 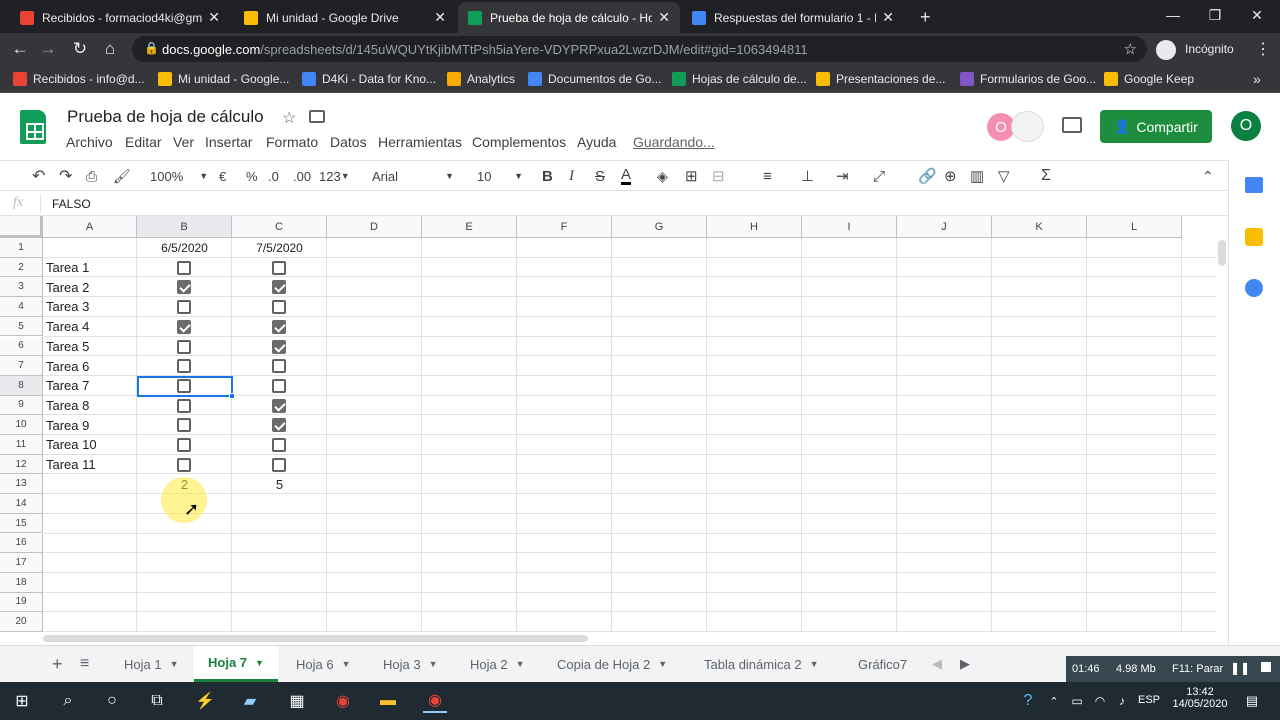 What do you see at coordinates (279, 484) in the screenshot?
I see `cell-c13-count: 5` at bounding box center [279, 484].